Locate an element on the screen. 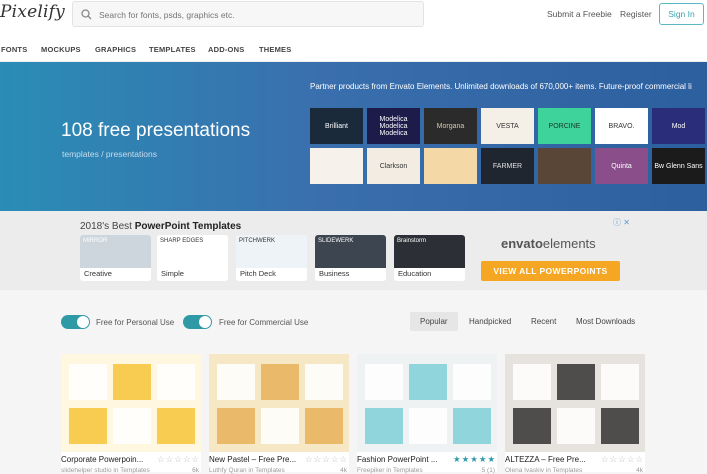 Image resolution: width=707 pixels, height=474 pixels. nav-themes: THEMES is located at coordinates (275, 49).